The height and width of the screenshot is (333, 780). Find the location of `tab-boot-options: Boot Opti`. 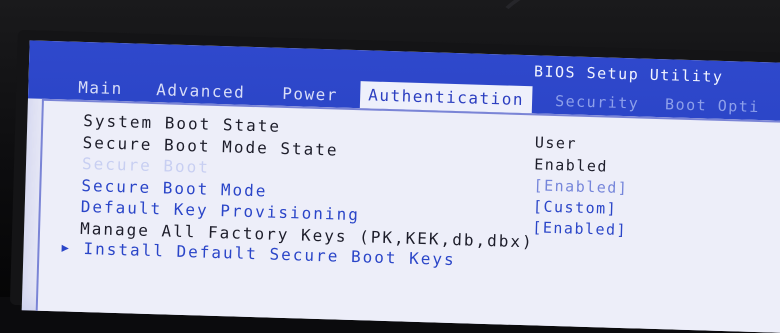

tab-boot-options: Boot Opti is located at coordinates (712, 106).